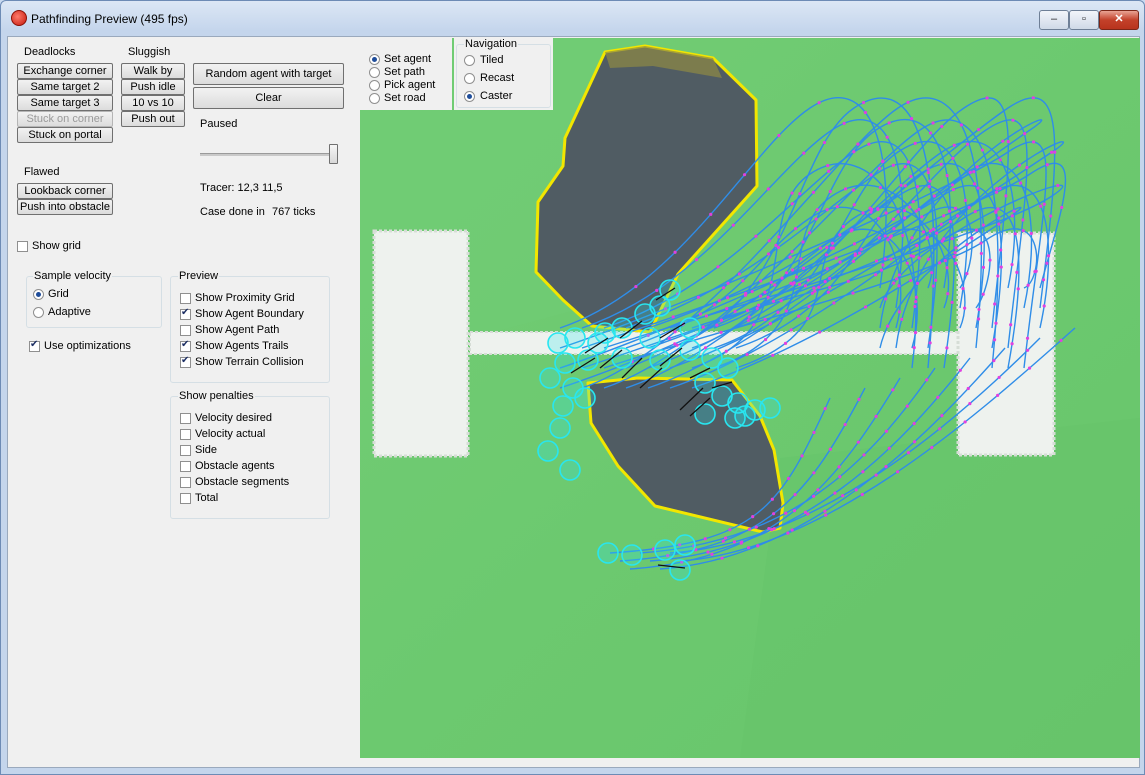  I want to click on total-label: Total, so click(207, 498).